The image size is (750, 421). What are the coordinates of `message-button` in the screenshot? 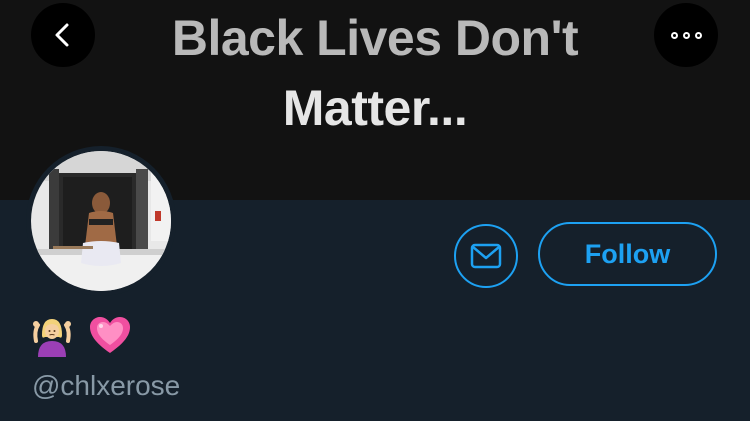 It's located at (486, 256).